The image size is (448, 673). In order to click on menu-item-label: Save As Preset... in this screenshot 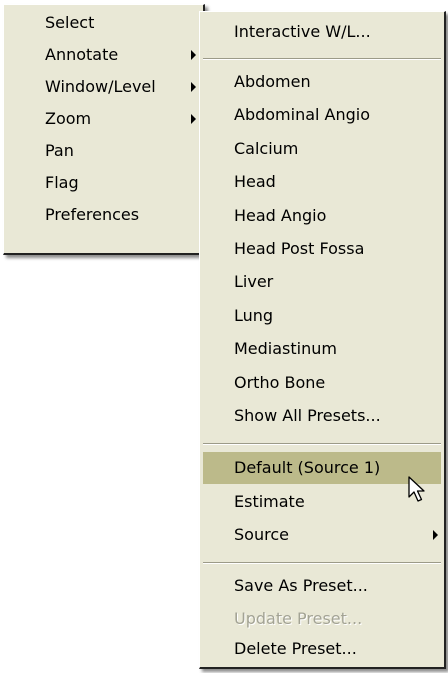, I will do `click(301, 585)`.